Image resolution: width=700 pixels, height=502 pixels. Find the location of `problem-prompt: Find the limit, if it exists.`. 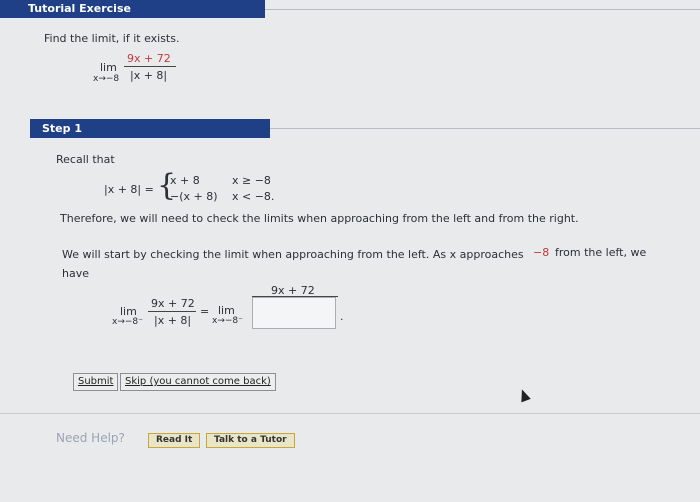

problem-prompt: Find the limit, if it exists. is located at coordinates (112, 38).